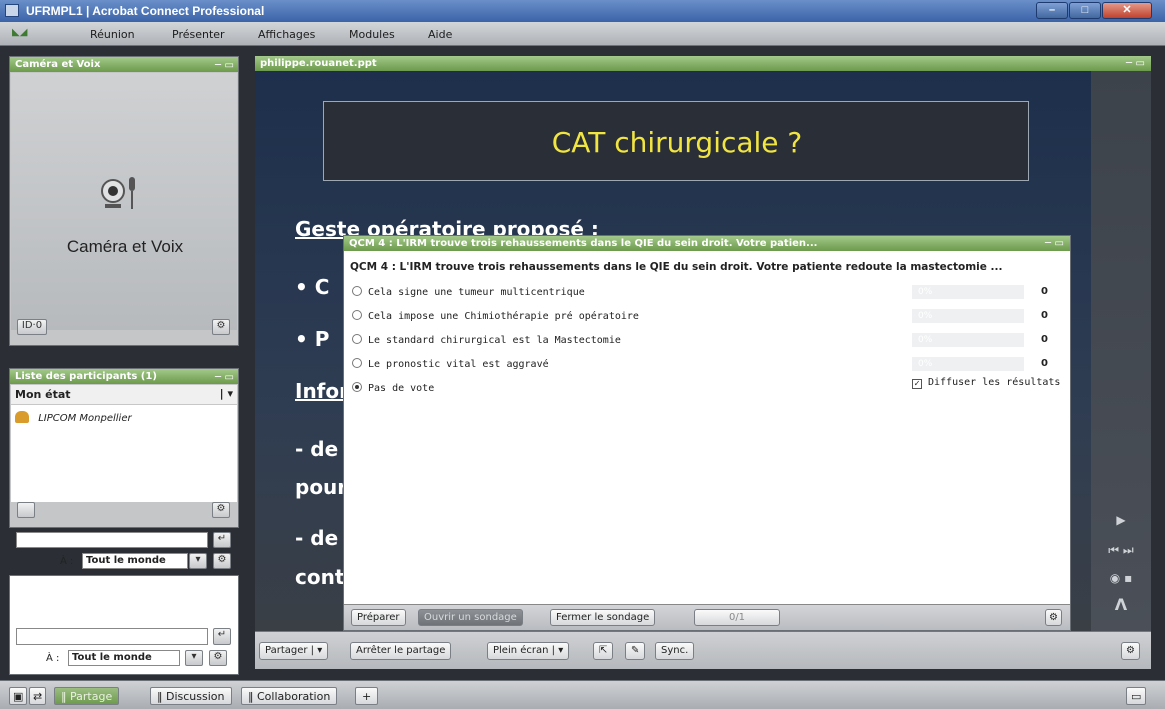 This screenshot has width=1165, height=709. What do you see at coordinates (73, 417) in the screenshot?
I see `list-item: LIPCOM Monpellier` at bounding box center [73, 417].